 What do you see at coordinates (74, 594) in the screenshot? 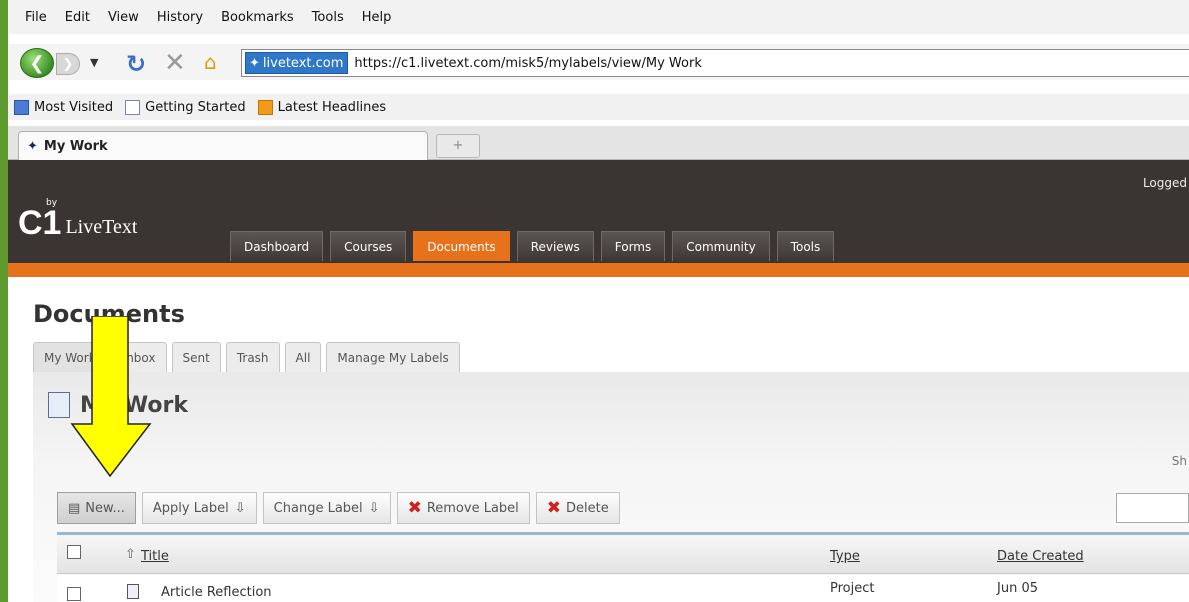
I see `row-checkbox` at bounding box center [74, 594].